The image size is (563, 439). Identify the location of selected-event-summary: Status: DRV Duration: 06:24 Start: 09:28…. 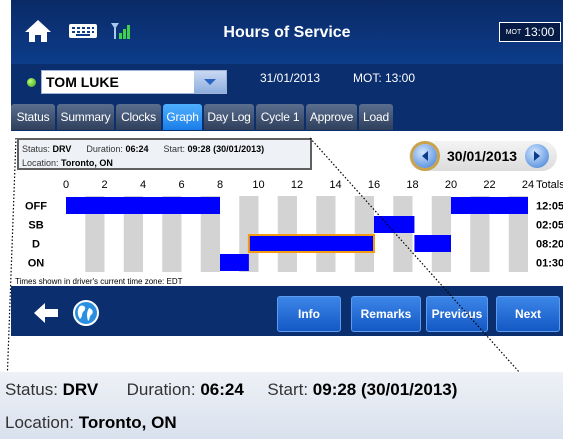
(164, 154).